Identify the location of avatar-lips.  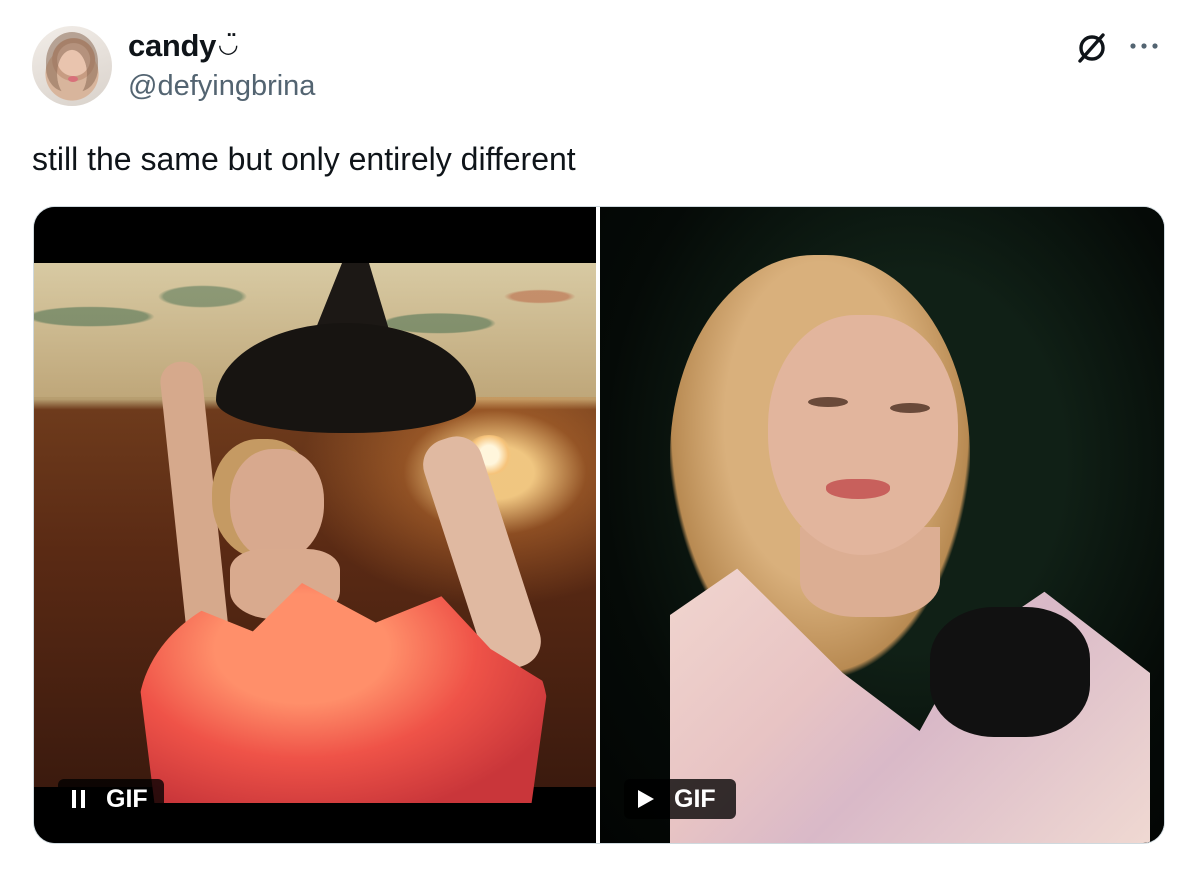
(73, 79).